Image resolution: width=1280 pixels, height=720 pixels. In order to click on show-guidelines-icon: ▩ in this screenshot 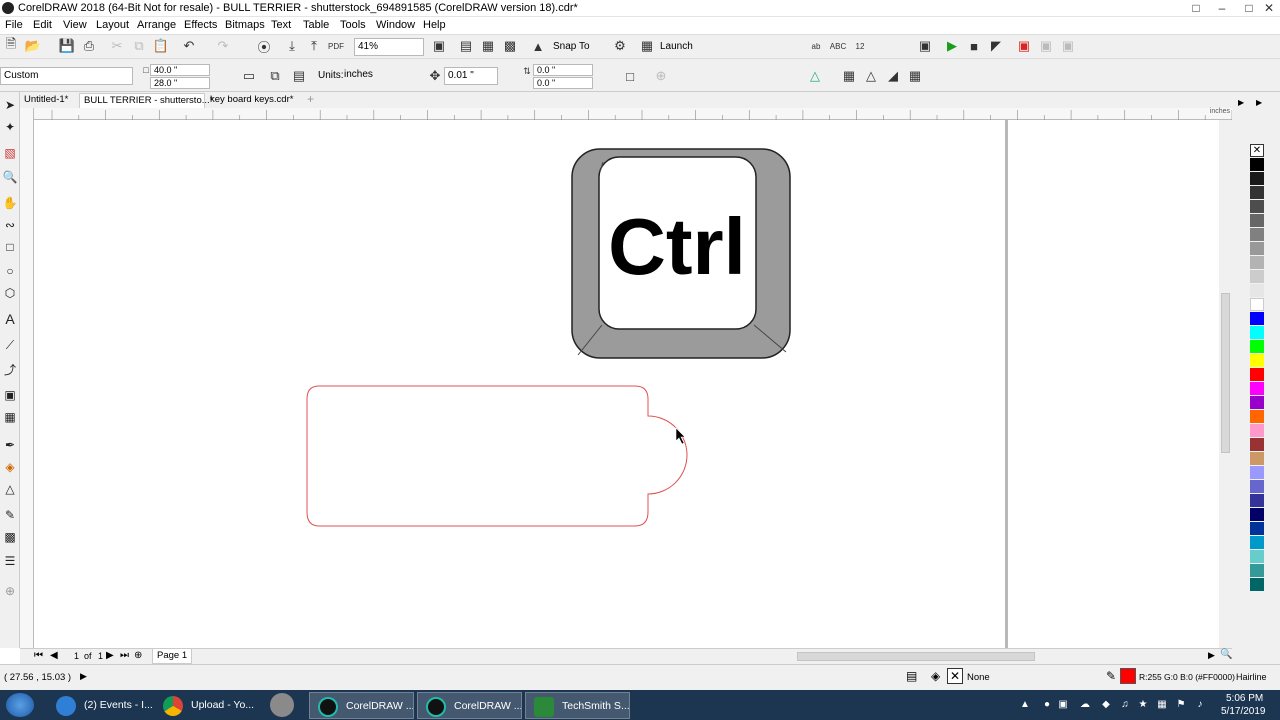, I will do `click(510, 46)`.